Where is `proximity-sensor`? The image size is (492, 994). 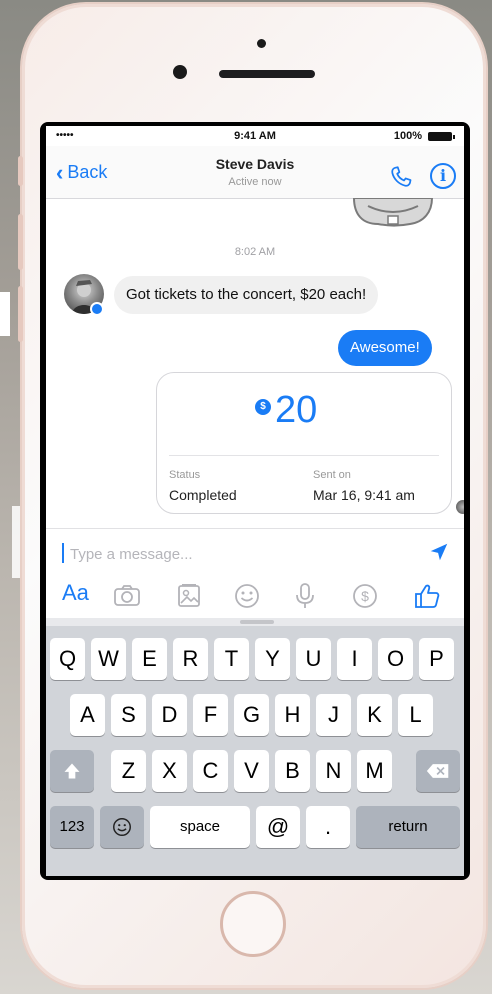 proximity-sensor is located at coordinates (261, 43).